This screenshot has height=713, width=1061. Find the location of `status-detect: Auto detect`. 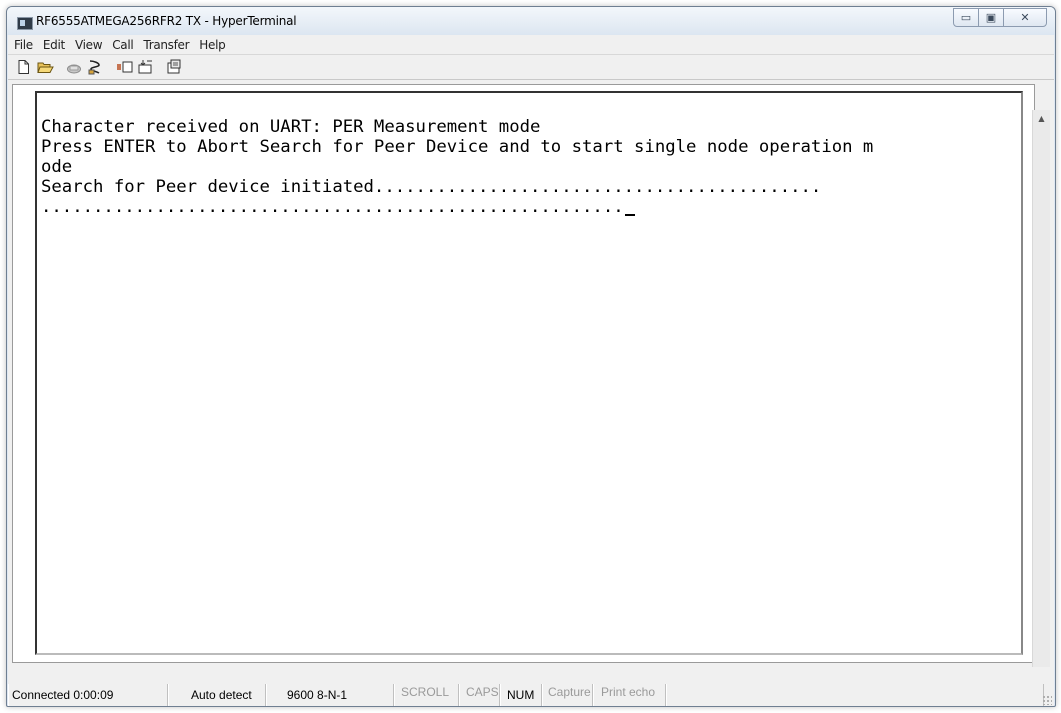

status-detect: Auto detect is located at coordinates (217, 695).